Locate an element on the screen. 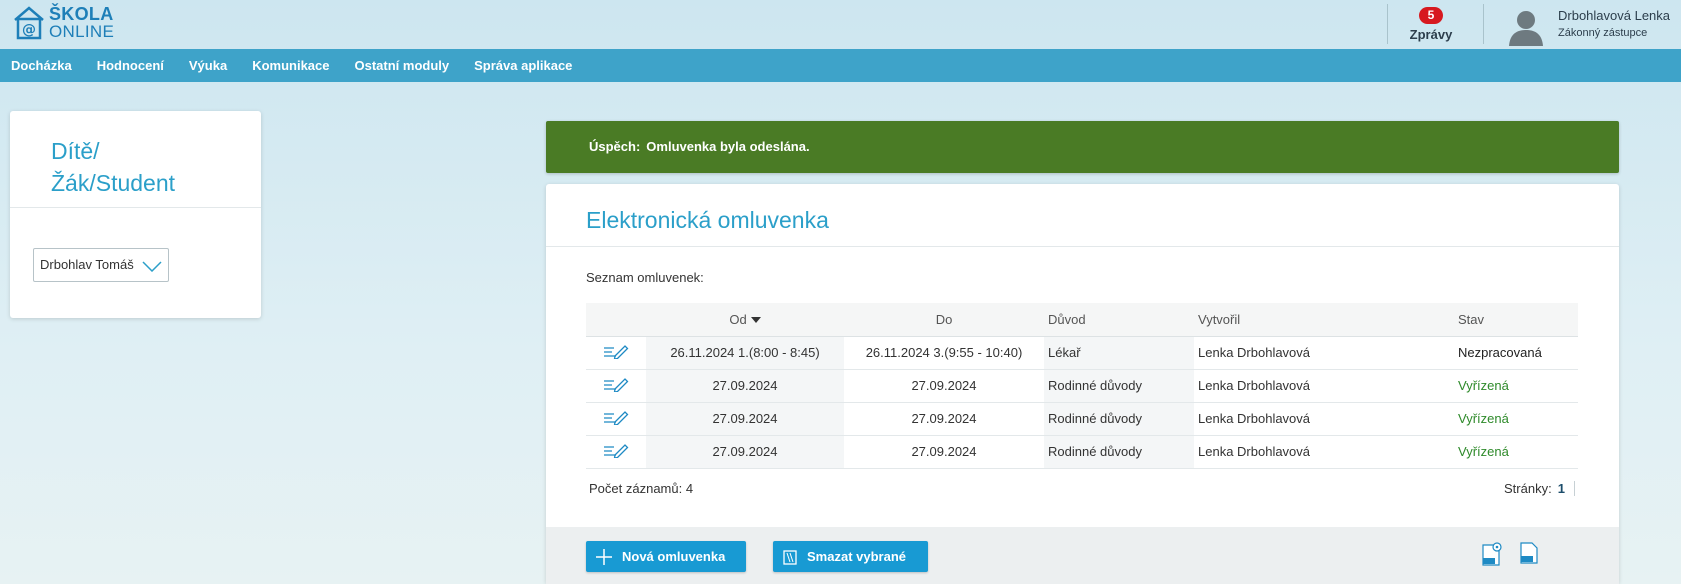 The width and height of the screenshot is (1681, 584). column-header-od-label: Od is located at coordinates (738, 319).